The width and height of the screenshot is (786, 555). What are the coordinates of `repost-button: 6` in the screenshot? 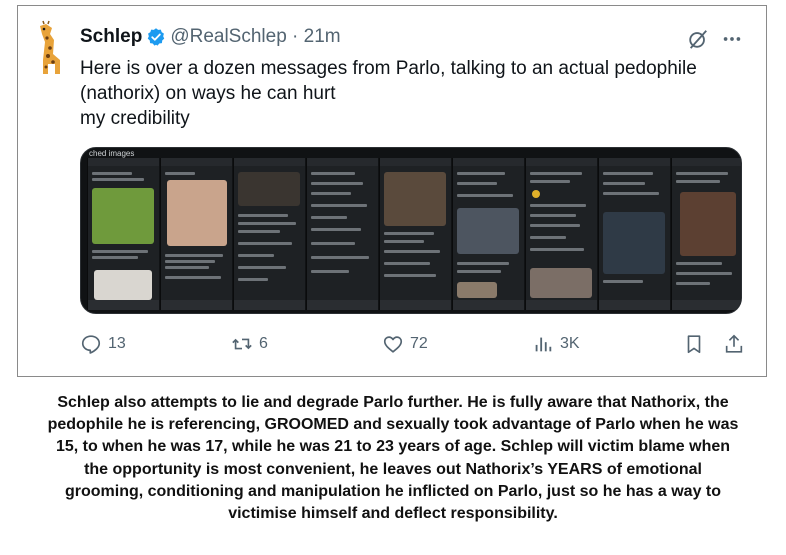 It's located at (249, 344).